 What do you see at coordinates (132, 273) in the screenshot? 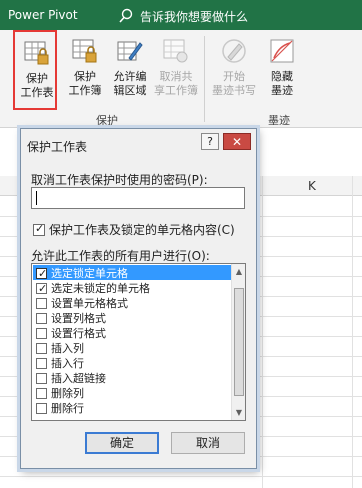
I see `list-item: 选定锁定单元格` at bounding box center [132, 273].